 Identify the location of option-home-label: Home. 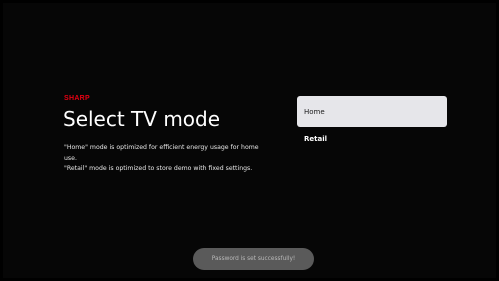
(314, 111).